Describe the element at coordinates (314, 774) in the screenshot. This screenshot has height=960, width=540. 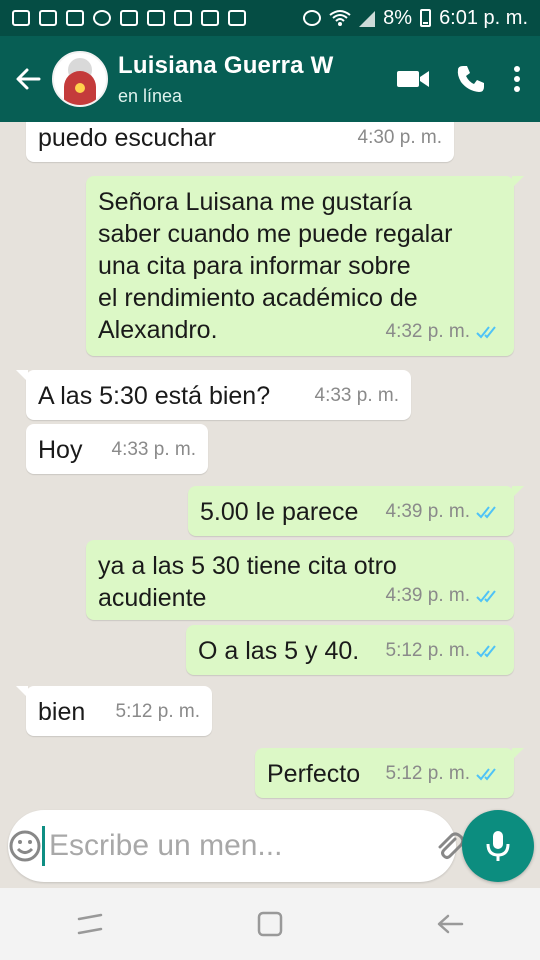
I see `message-text: Perfecto` at that location.